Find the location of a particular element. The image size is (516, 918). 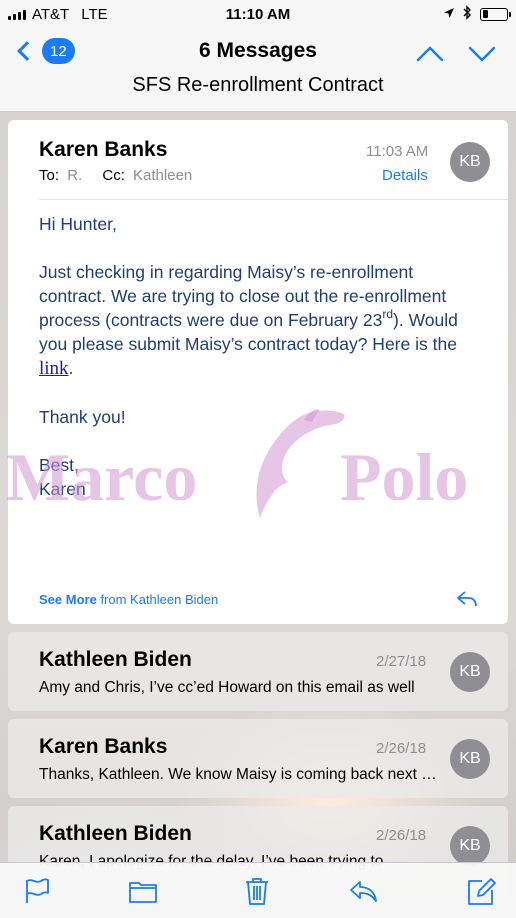

compose-button is located at coordinates (481, 891).